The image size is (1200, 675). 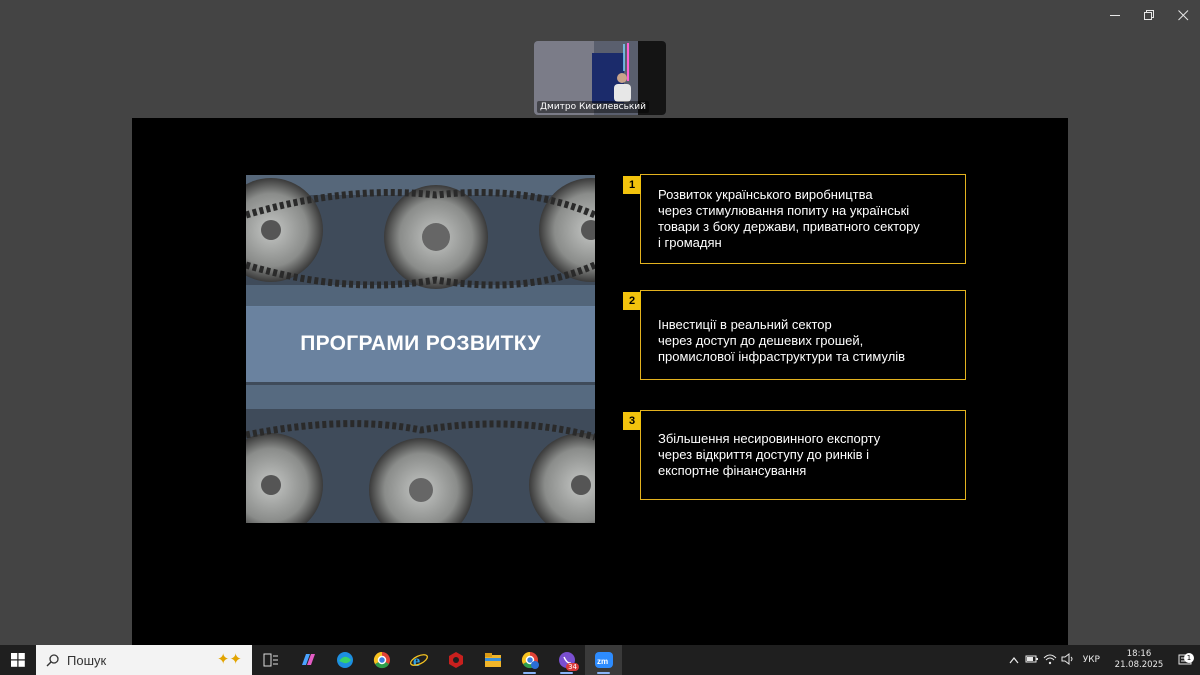 What do you see at coordinates (566, 660) in the screenshot?
I see `viber-icon: 34` at bounding box center [566, 660].